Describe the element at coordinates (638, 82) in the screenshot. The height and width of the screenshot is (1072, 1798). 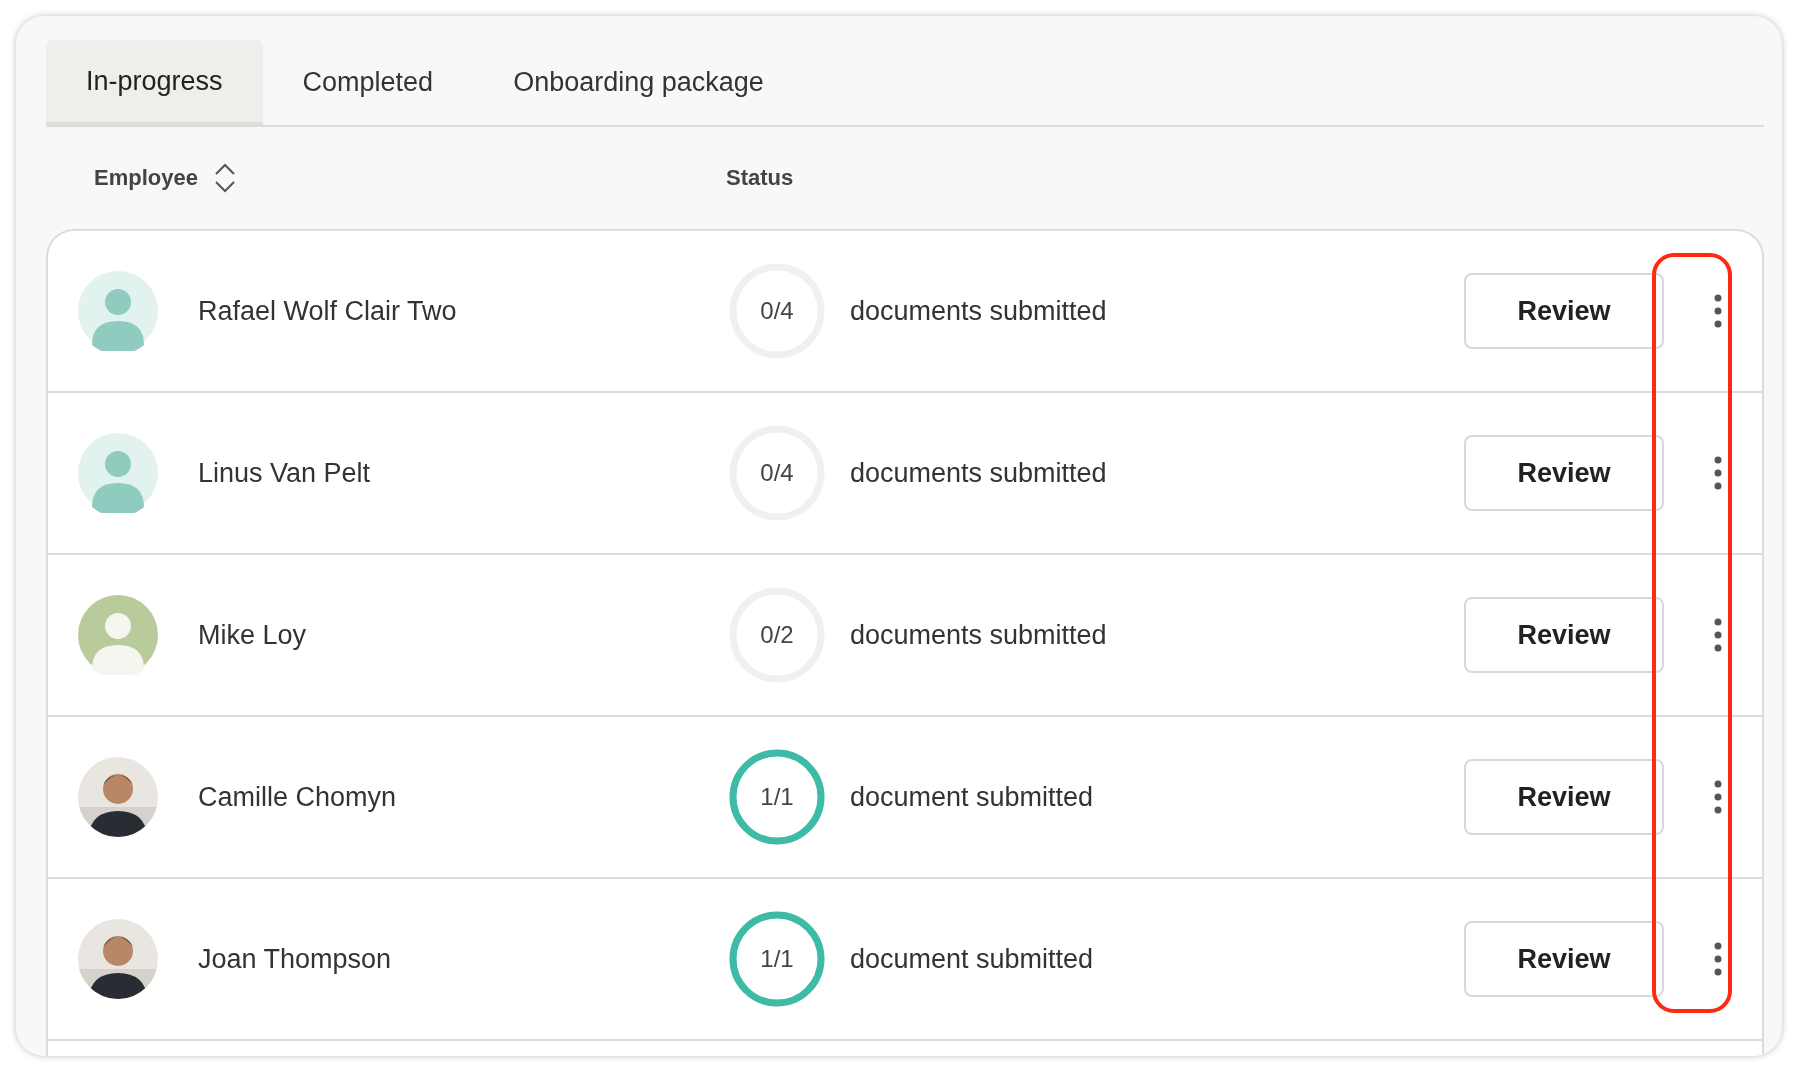
I see `tab: Onboarding package` at that location.